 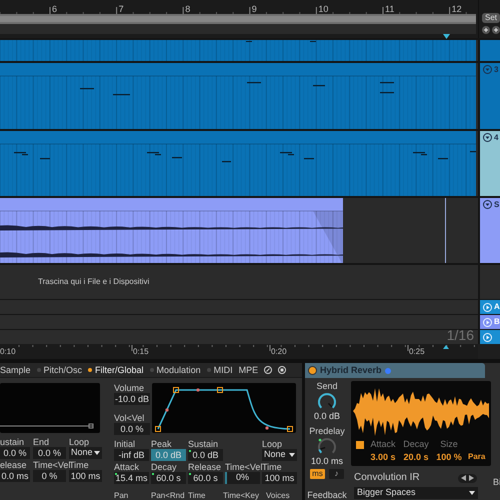 I want to click on device-tab: Modulation, so click(x=175, y=370).